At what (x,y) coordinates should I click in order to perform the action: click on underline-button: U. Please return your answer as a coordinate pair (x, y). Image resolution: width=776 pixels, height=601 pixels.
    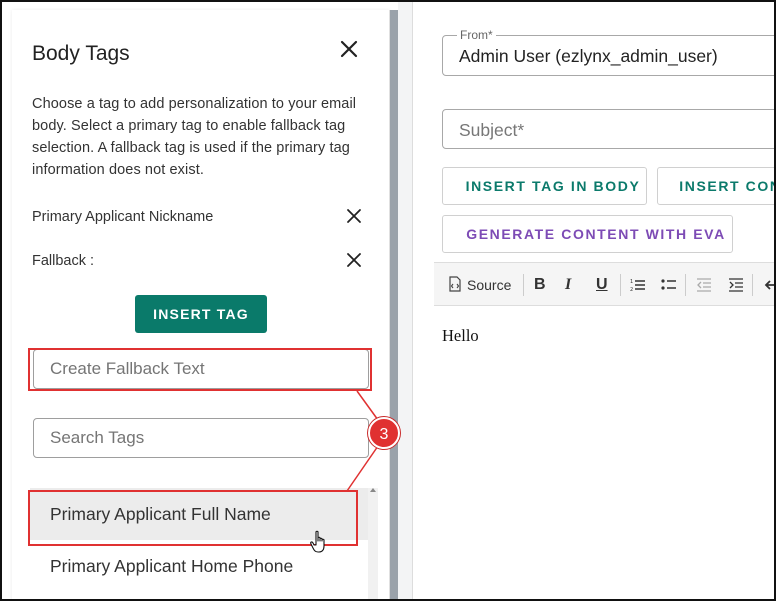
    Looking at the image, I should click on (602, 285).